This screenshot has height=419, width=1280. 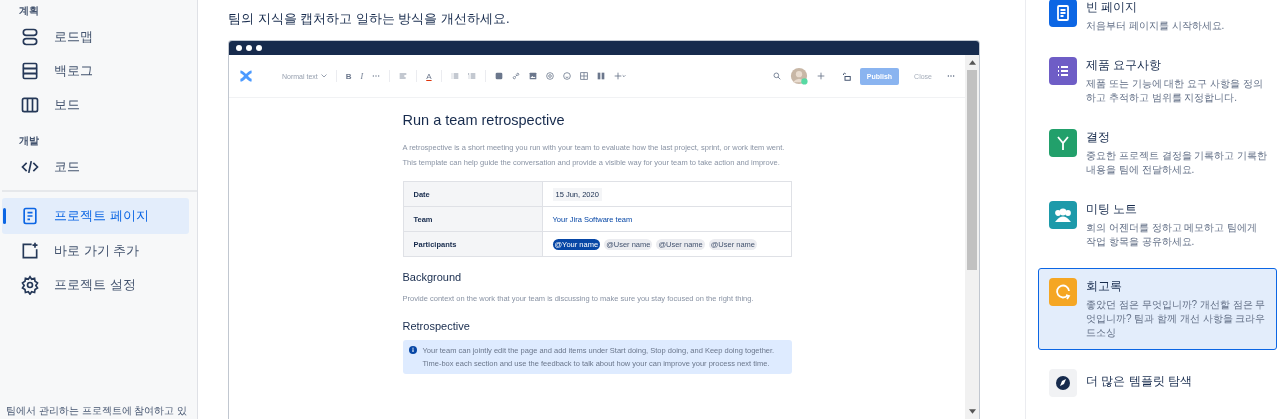 What do you see at coordinates (515, 76) in the screenshot?
I see `link-icon` at bounding box center [515, 76].